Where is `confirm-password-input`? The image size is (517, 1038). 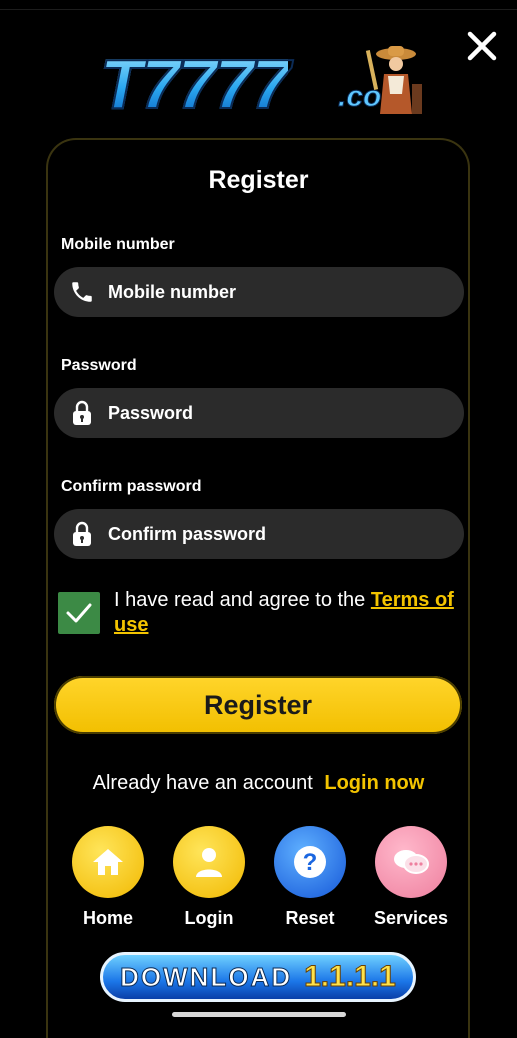
confirm-password-input is located at coordinates (268, 534).